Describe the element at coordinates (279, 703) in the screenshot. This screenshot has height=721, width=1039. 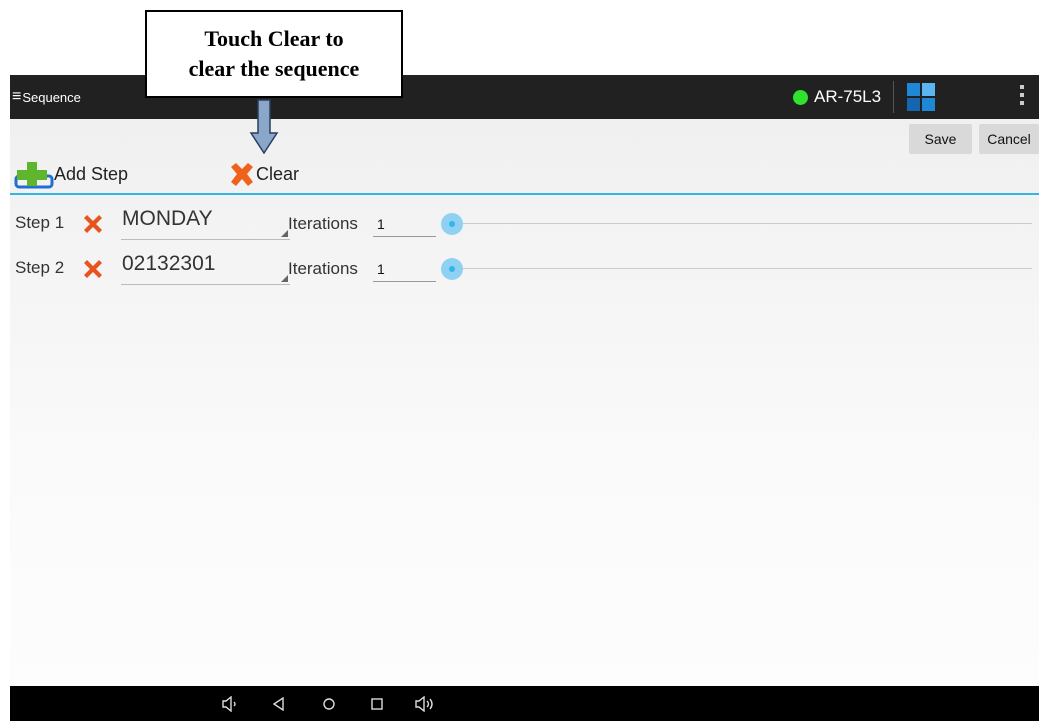
I see `back-icon` at that location.